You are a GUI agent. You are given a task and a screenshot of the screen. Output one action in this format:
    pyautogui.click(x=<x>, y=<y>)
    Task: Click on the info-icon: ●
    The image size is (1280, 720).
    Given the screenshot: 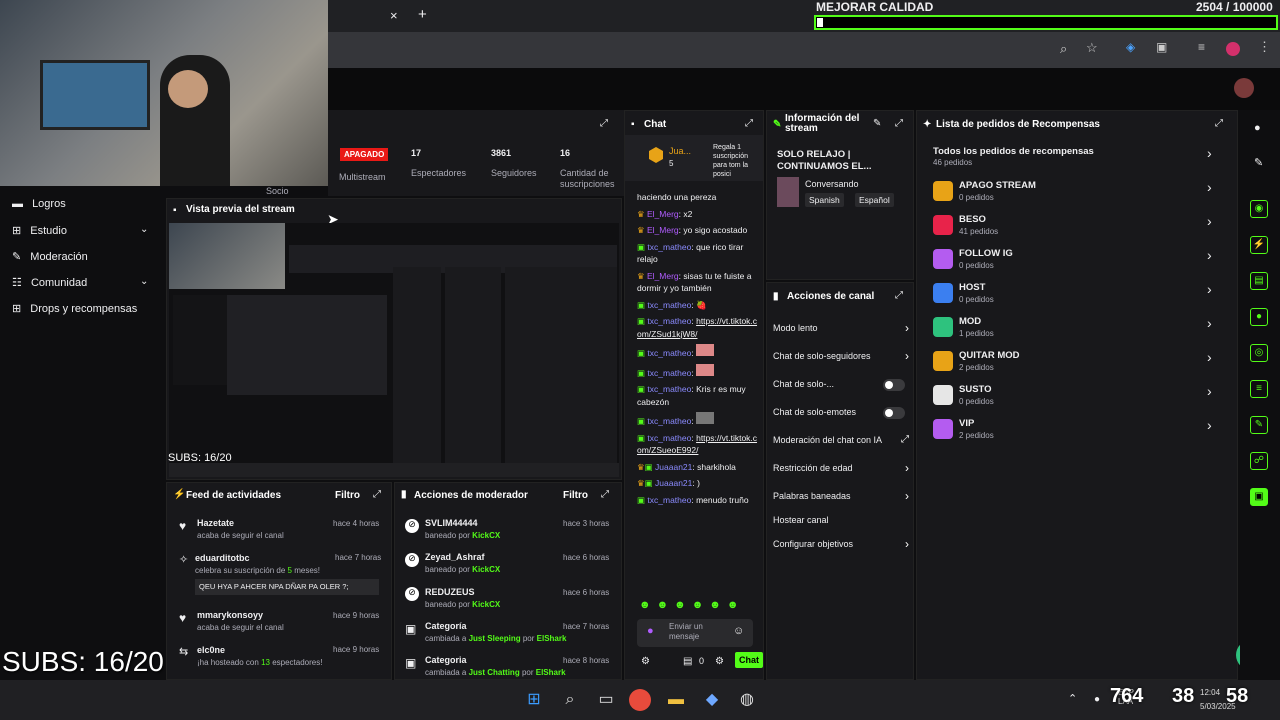 What is the action you would take?
    pyautogui.click(x=1257, y=128)
    